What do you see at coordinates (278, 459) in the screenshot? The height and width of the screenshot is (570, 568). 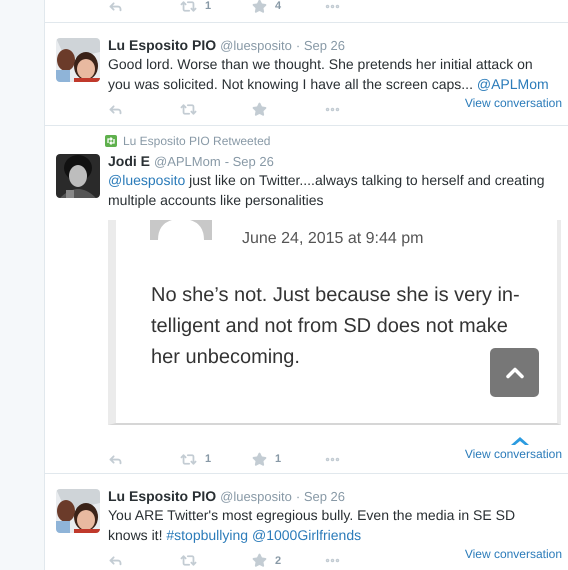 I see `favorite-count: 1` at bounding box center [278, 459].